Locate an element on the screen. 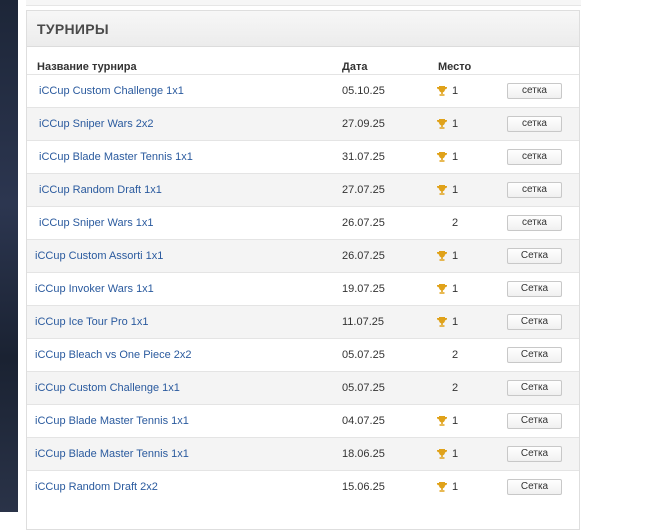 This screenshot has width=646, height=530. panel-header is located at coordinates (303, 29).